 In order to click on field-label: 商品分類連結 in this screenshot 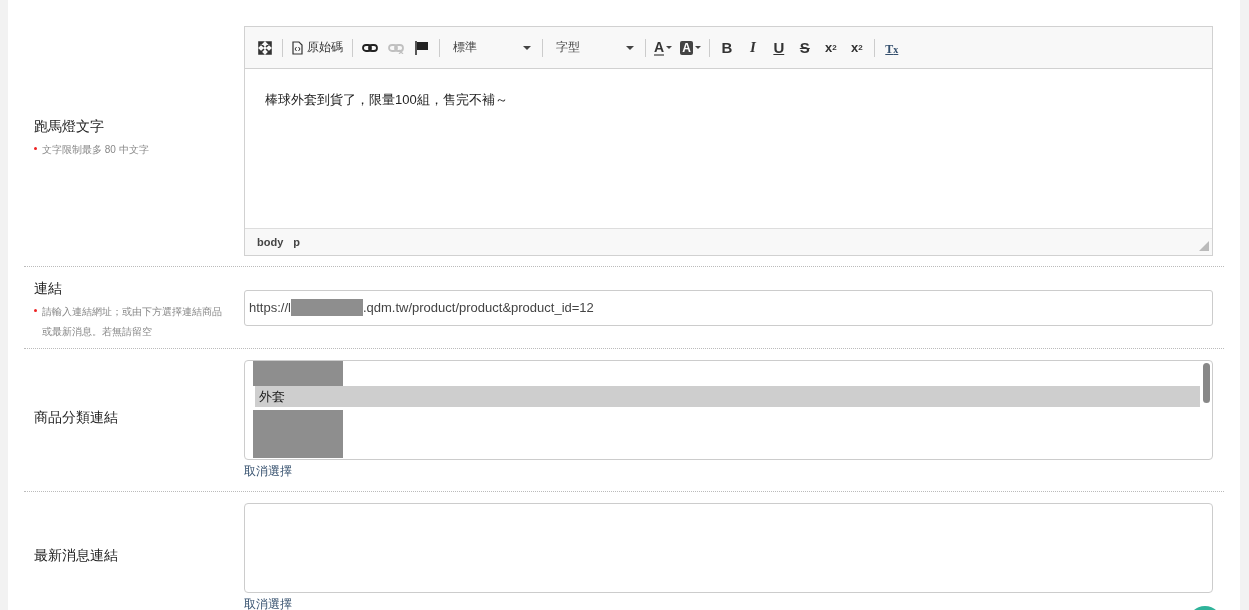, I will do `click(76, 418)`.